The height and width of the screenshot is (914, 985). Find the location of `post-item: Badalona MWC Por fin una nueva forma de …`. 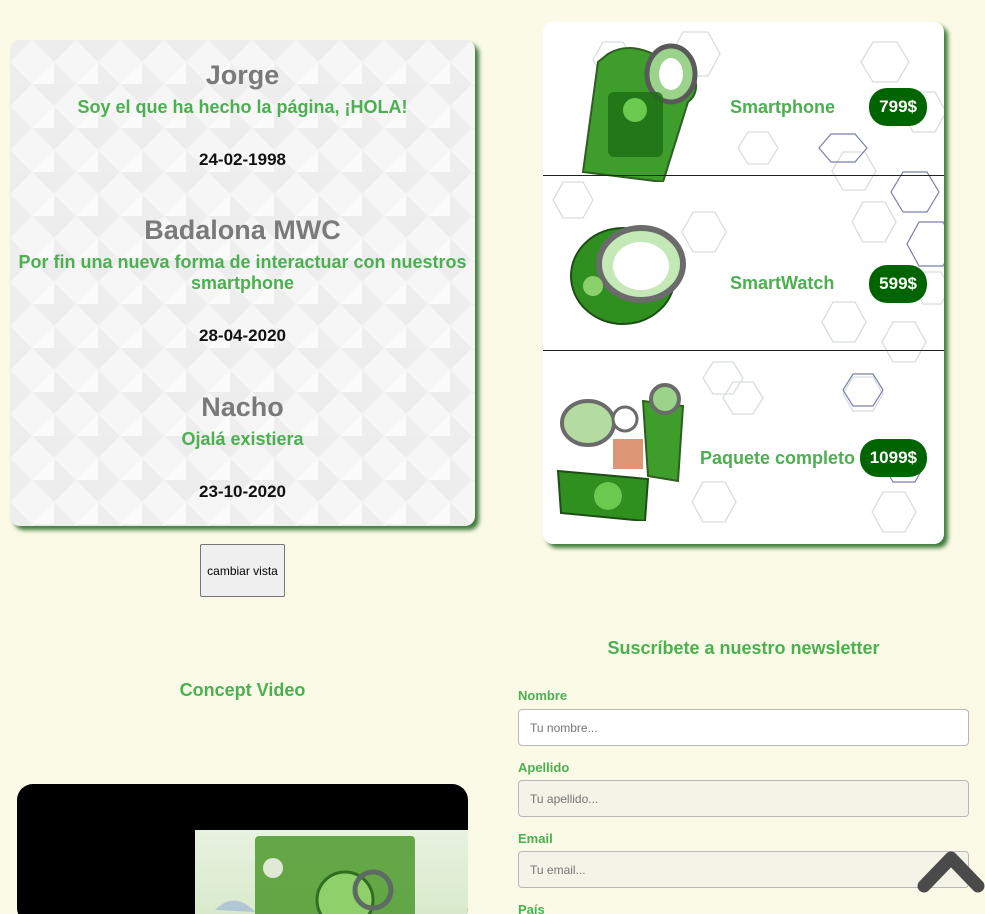

post-item: Badalona MWC Por fin una nueva forma de … is located at coordinates (242, 254).